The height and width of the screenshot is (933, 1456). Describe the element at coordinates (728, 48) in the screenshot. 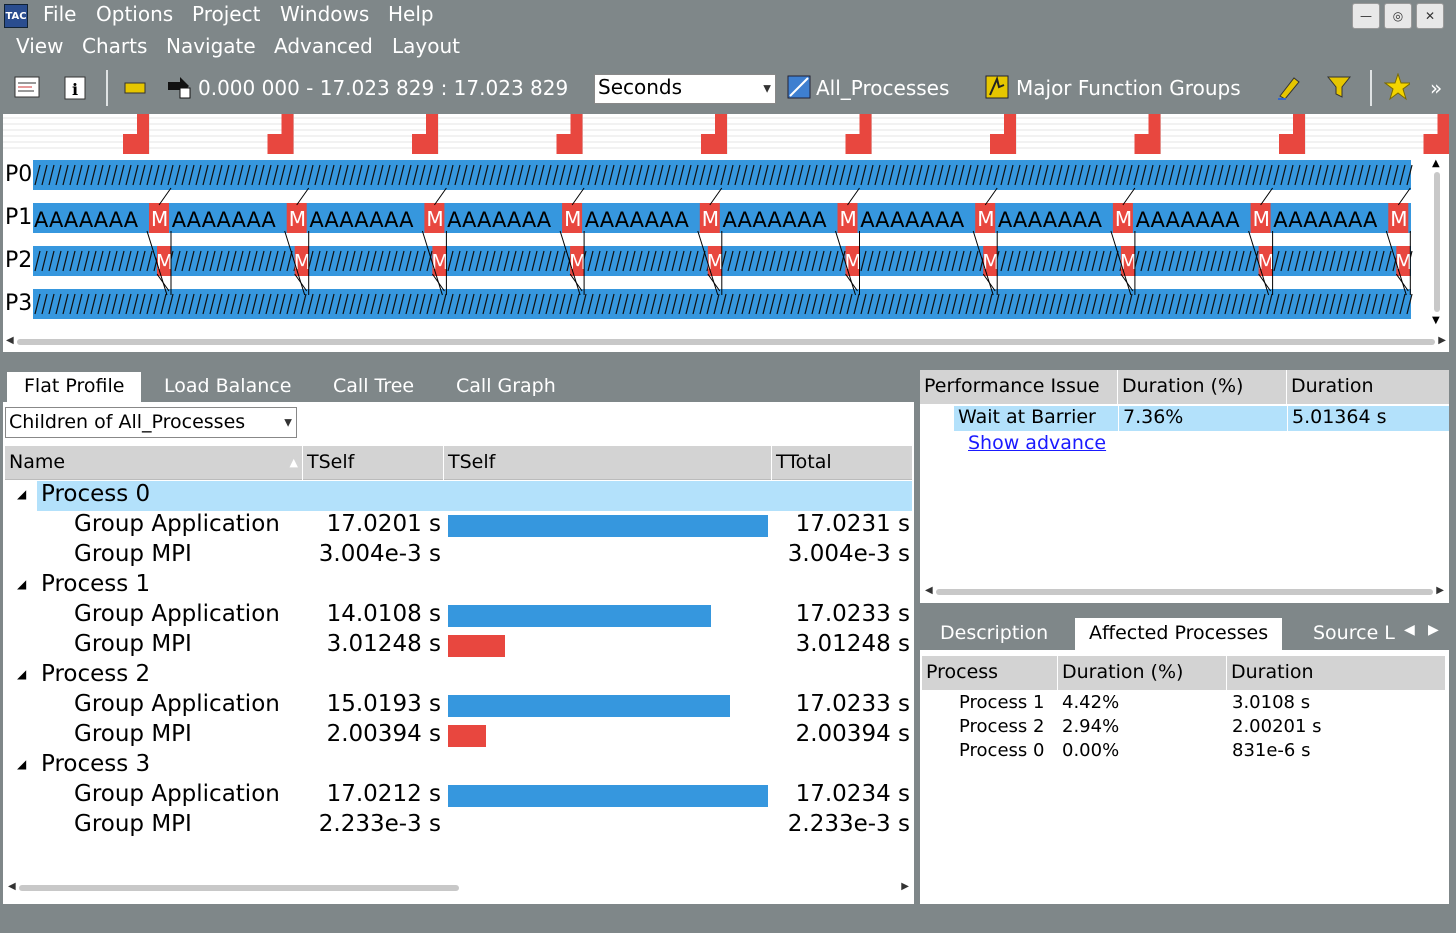

I see `secondary-menubar: View Charts Navigate Advanced Layout` at that location.